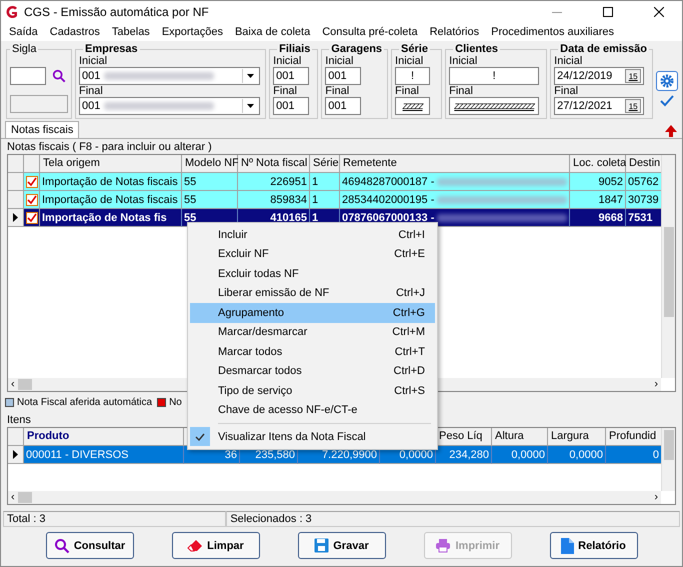 The height and width of the screenshot is (567, 683). What do you see at coordinates (388, 200) in the screenshot?
I see `table-cell: 28534402000195 -` at bounding box center [388, 200].